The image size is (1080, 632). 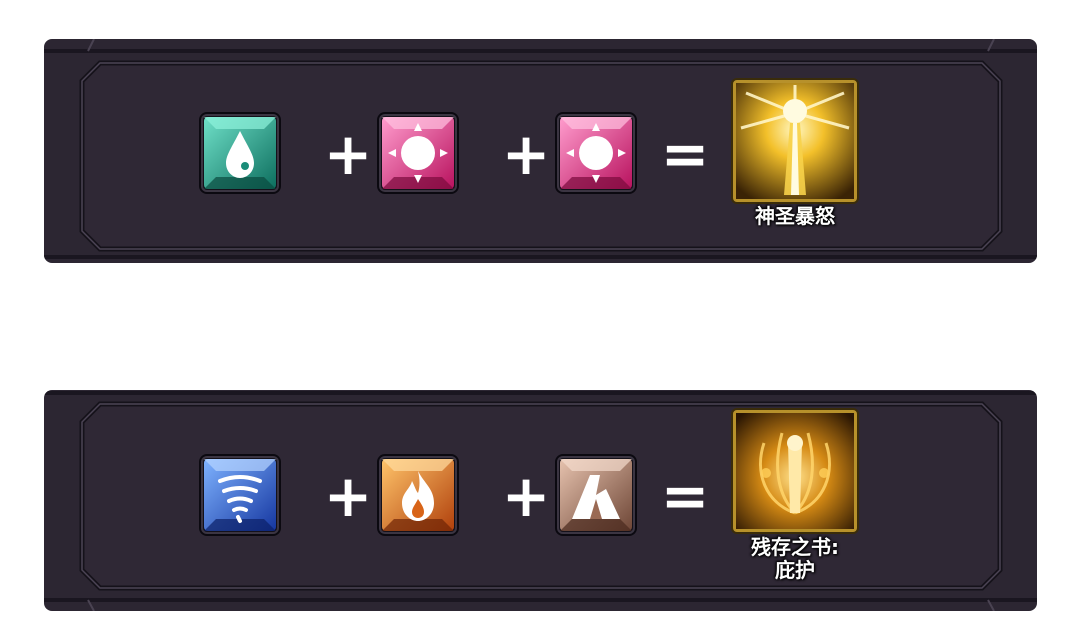 What do you see at coordinates (795, 547) in the screenshot?
I see `result-skill-name: 残存之书:` at bounding box center [795, 547].